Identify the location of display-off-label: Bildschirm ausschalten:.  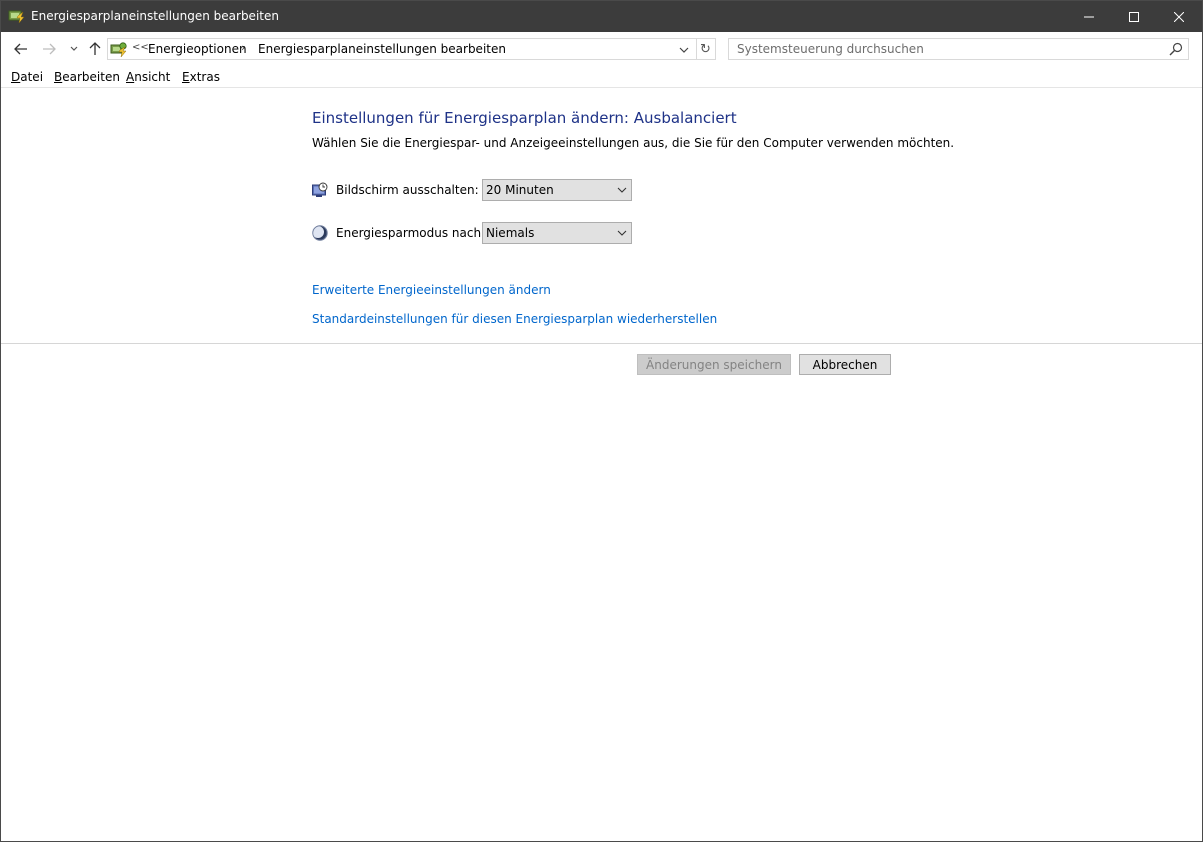
(407, 190).